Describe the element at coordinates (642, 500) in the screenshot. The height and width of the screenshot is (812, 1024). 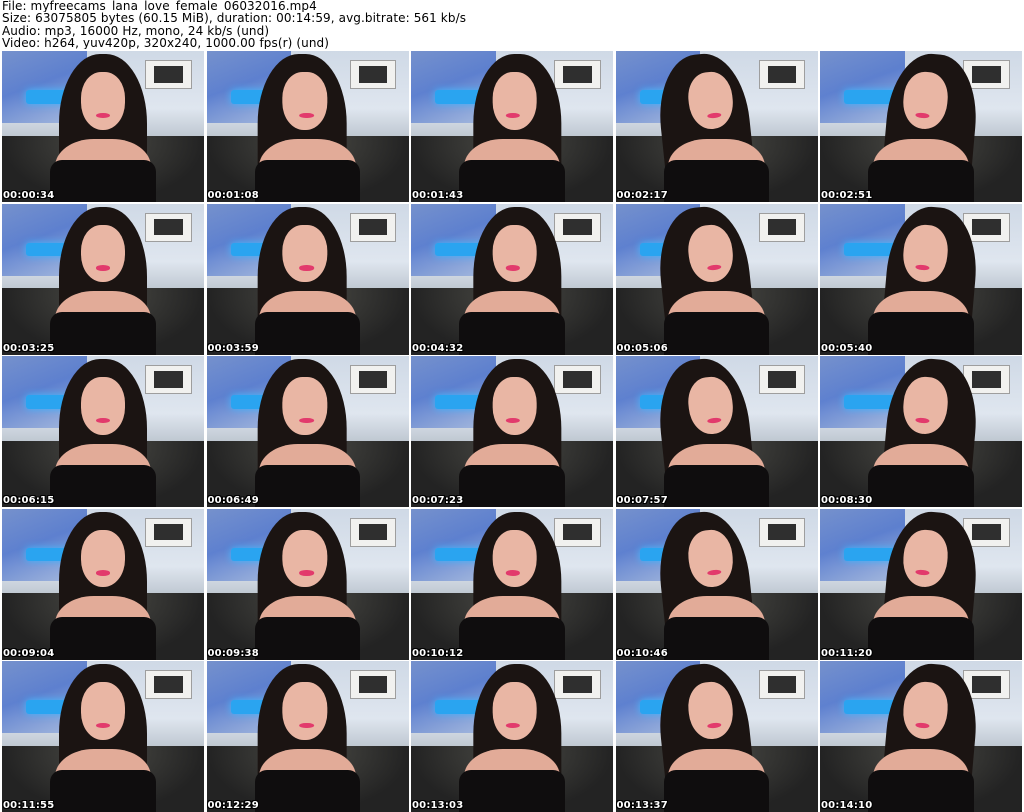
I see `thumbnail-timestamp: 00:07:57` at that location.